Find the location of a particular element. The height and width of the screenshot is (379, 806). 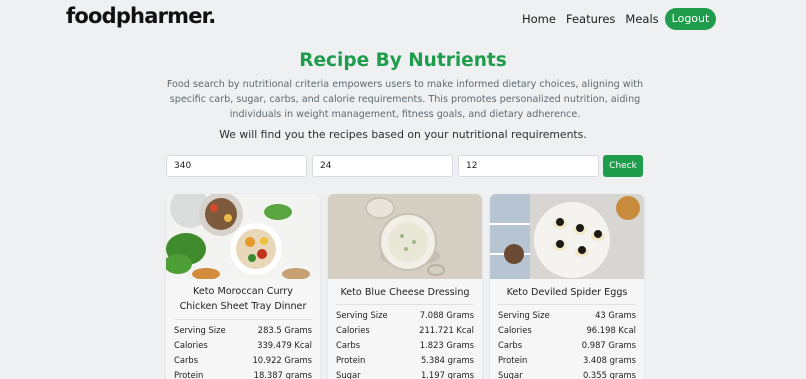

nutrient-row: Calories 211.721 Kcal is located at coordinates (405, 330).